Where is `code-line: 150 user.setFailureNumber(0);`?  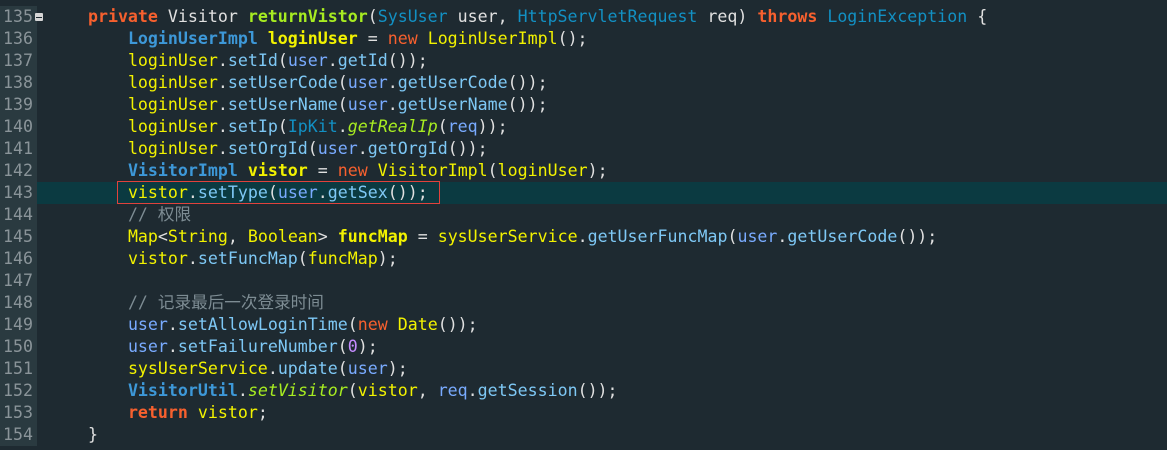 code-line: 150 user.setFailureNumber(0); is located at coordinates (583, 347).